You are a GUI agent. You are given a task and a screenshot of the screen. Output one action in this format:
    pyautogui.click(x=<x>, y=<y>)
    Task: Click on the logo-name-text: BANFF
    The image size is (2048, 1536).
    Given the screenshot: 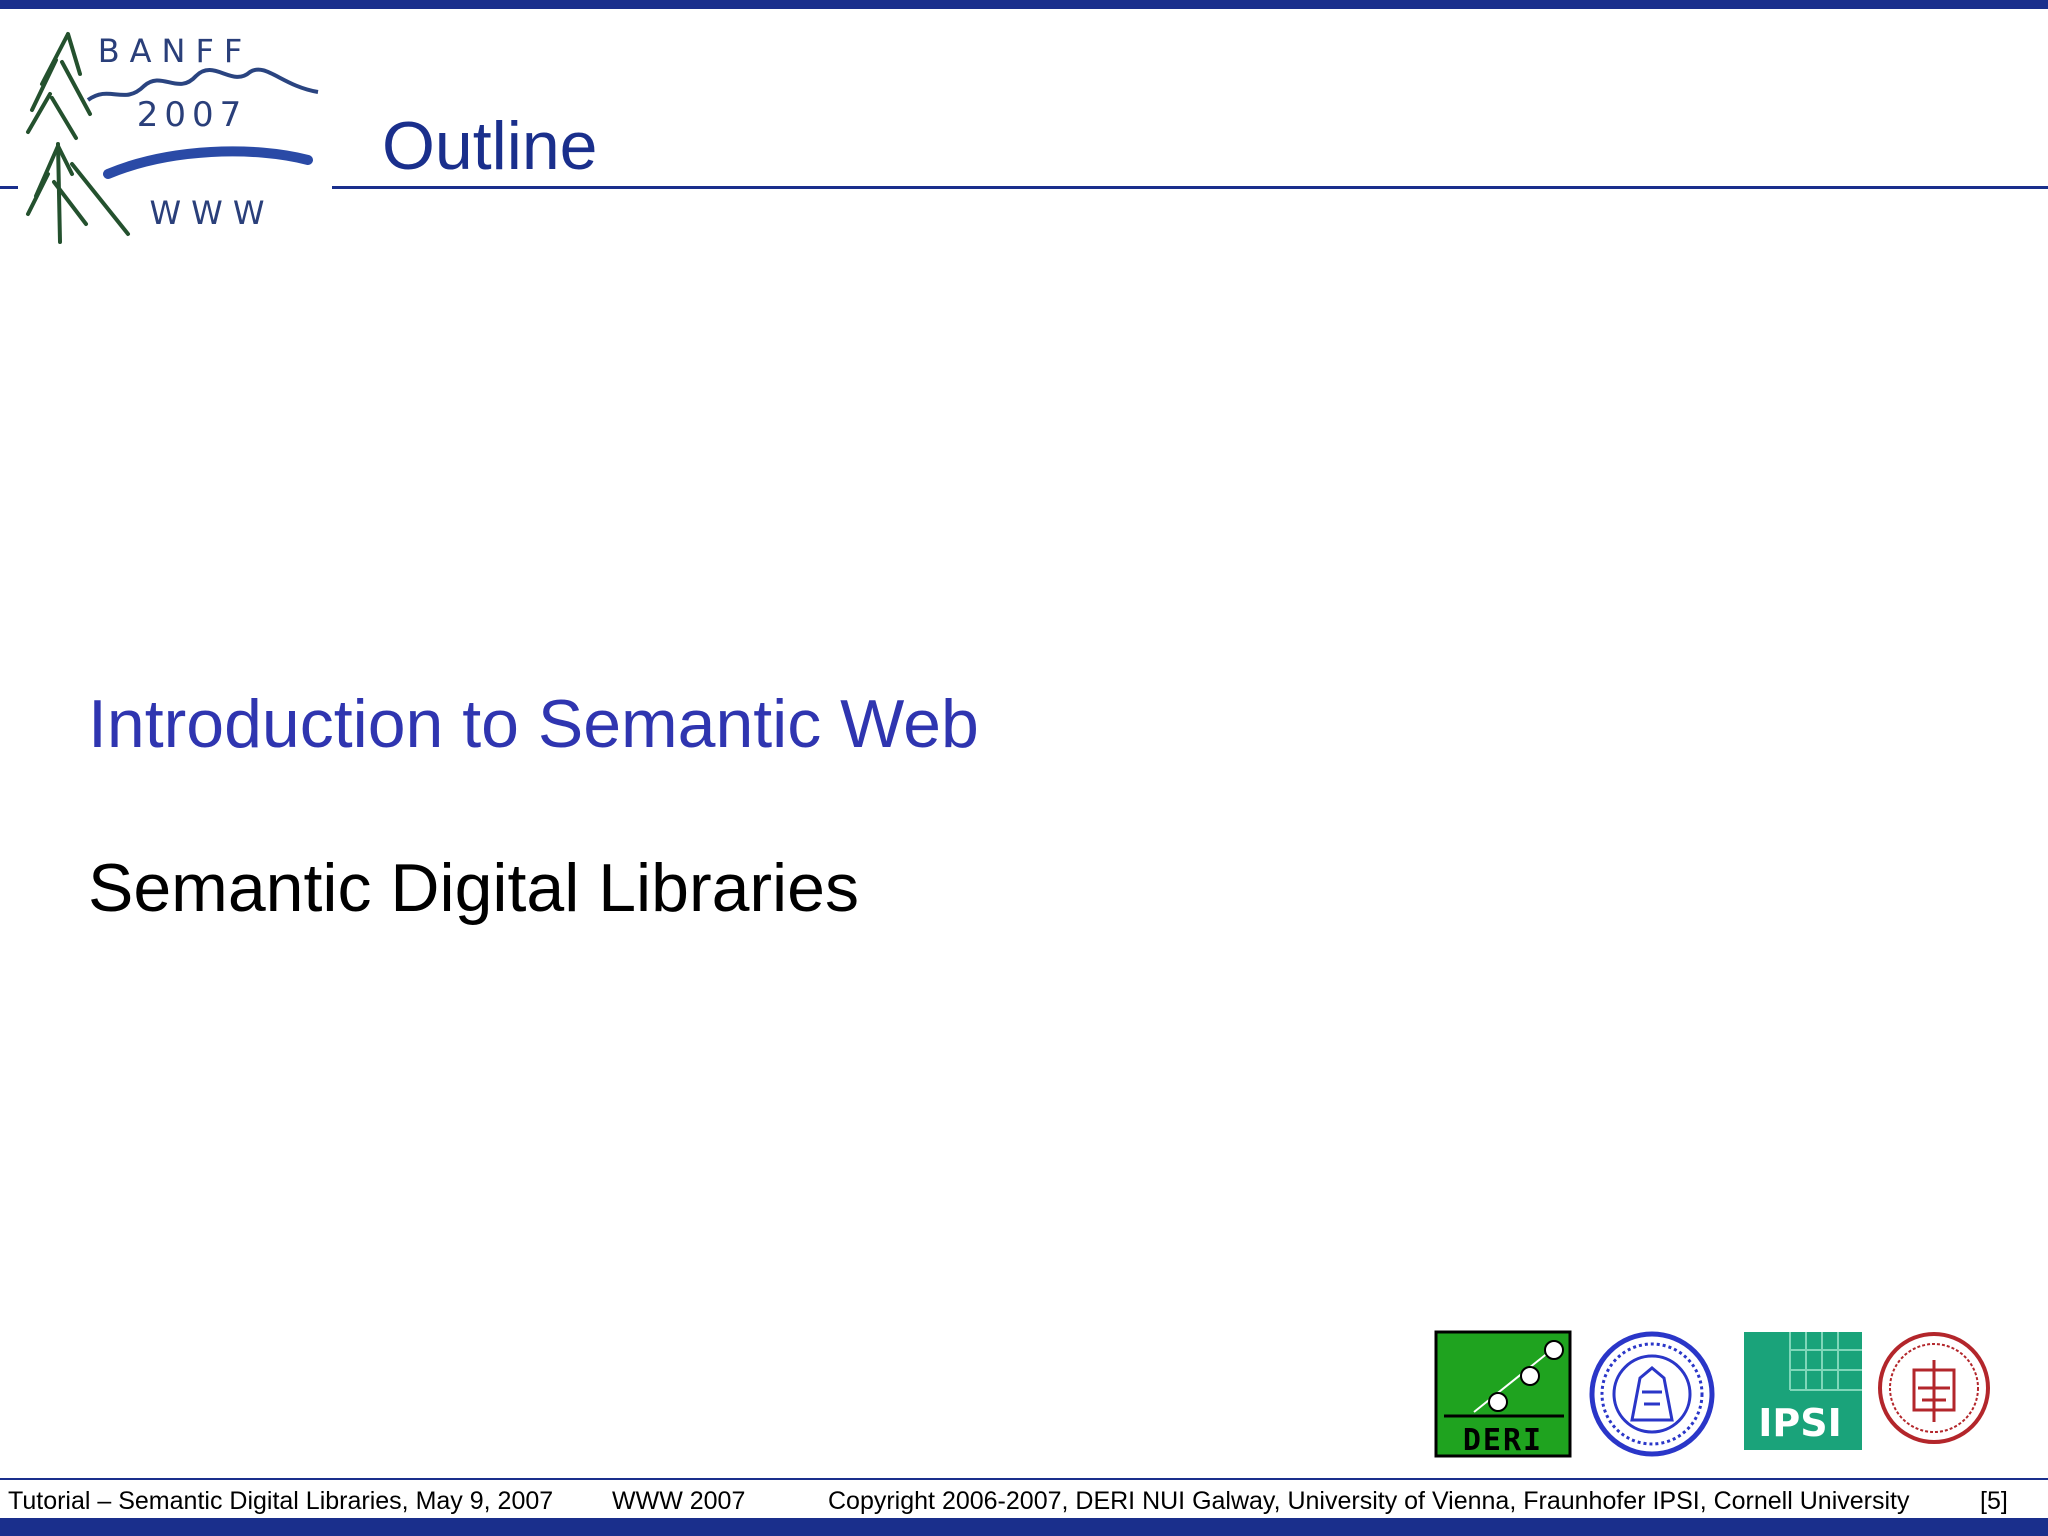 What is the action you would take?
    pyautogui.click(x=175, y=51)
    